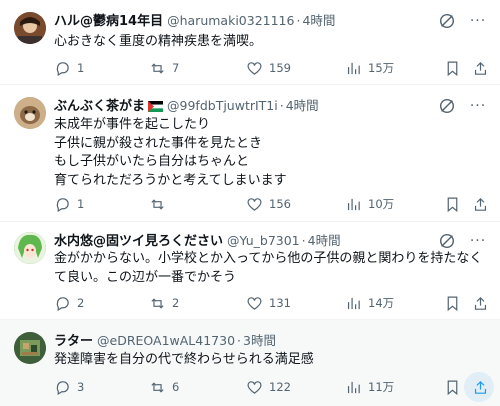 This screenshot has height=406, width=500. I want to click on display-name: ぶんぶく茶がま, so click(99, 106).